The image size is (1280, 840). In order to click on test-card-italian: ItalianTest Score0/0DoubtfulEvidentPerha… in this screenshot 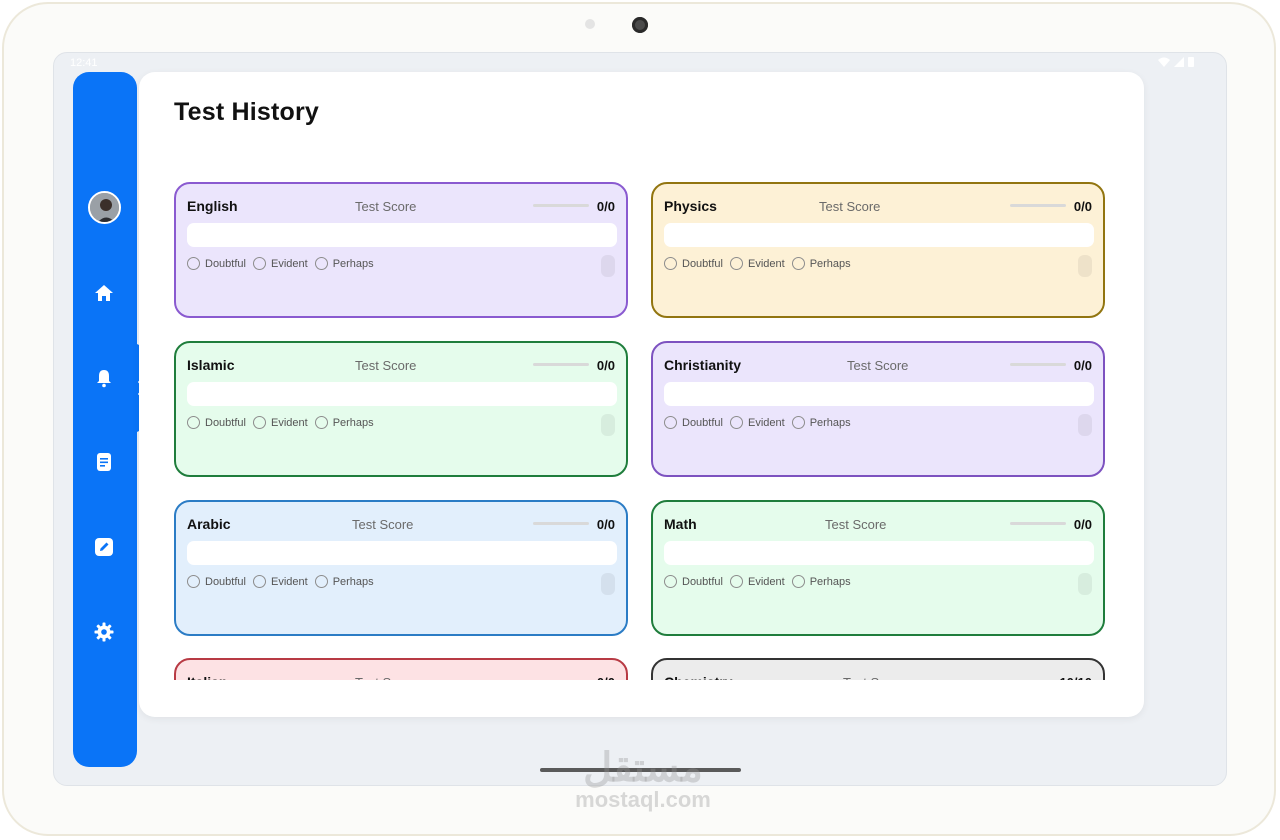, I will do `click(401, 669)`.